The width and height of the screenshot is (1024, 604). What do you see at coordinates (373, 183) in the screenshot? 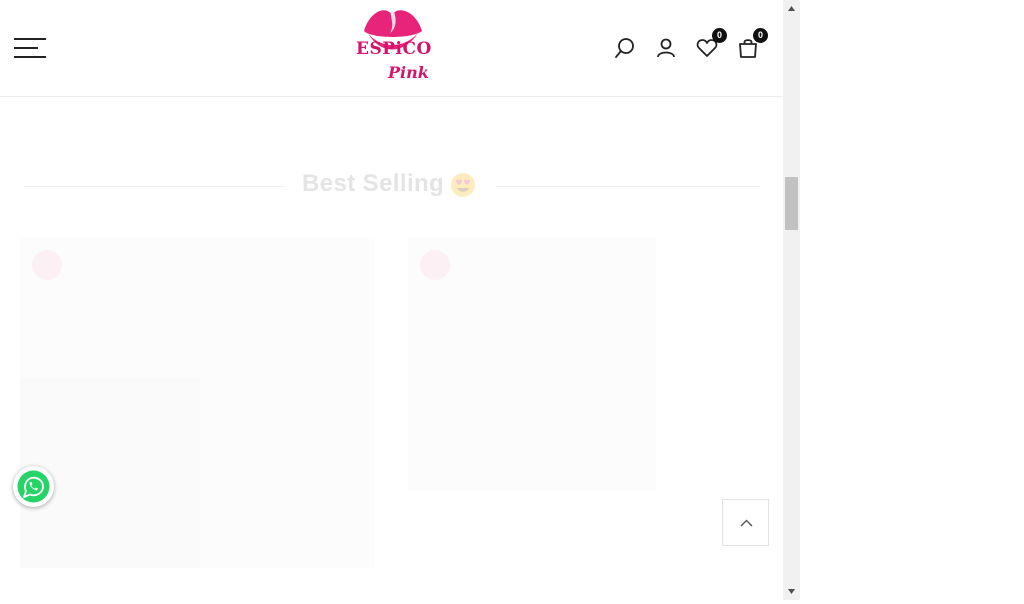
I see `section-title: Best Selling` at bounding box center [373, 183].